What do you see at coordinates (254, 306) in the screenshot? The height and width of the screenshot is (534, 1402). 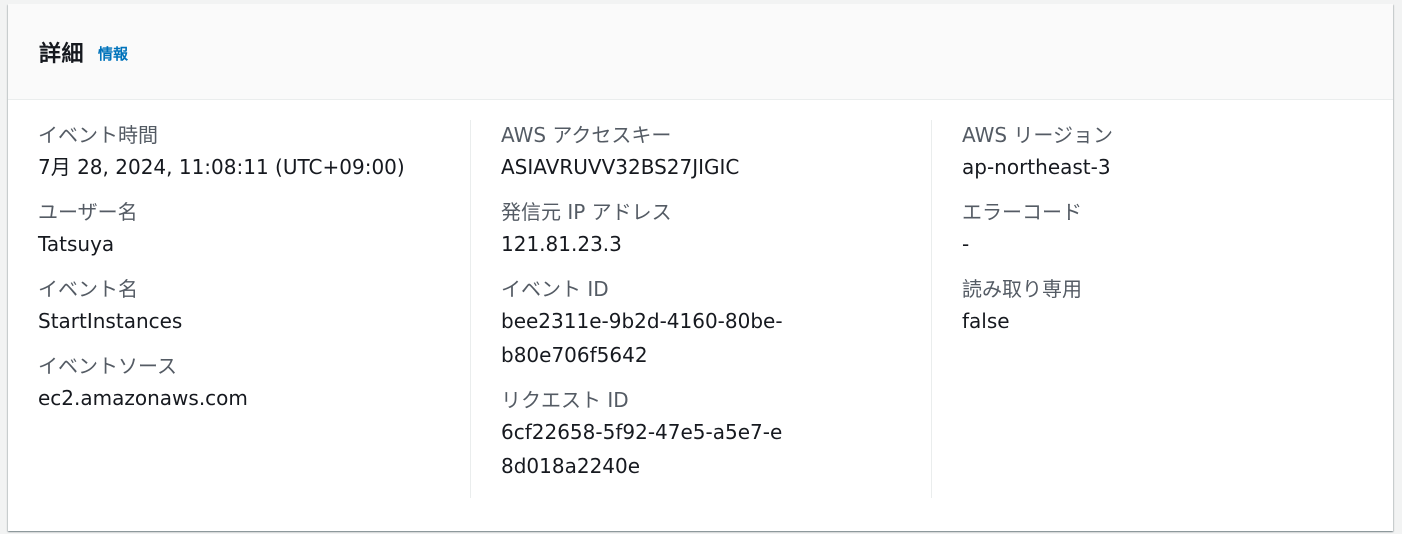 I see `field-event-name: イベント名 StartInstances` at bounding box center [254, 306].